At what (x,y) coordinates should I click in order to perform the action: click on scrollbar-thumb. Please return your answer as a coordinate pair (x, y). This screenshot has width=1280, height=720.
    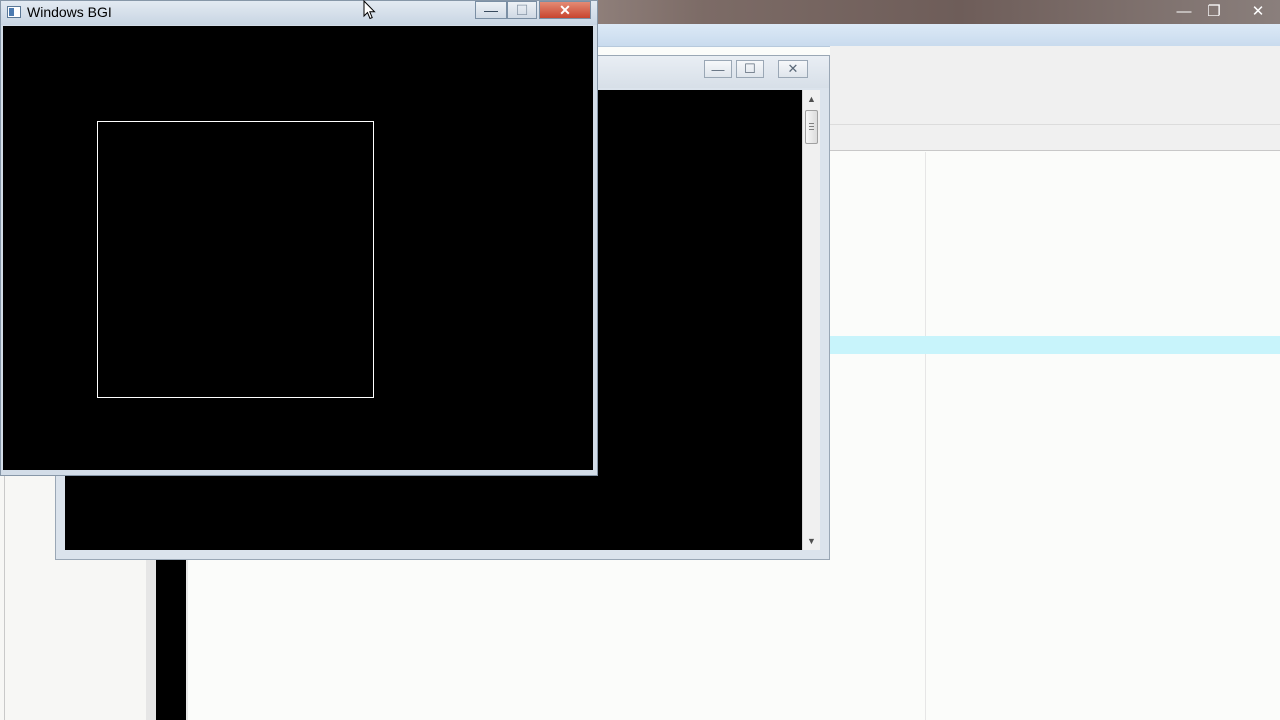
    Looking at the image, I should click on (811, 127).